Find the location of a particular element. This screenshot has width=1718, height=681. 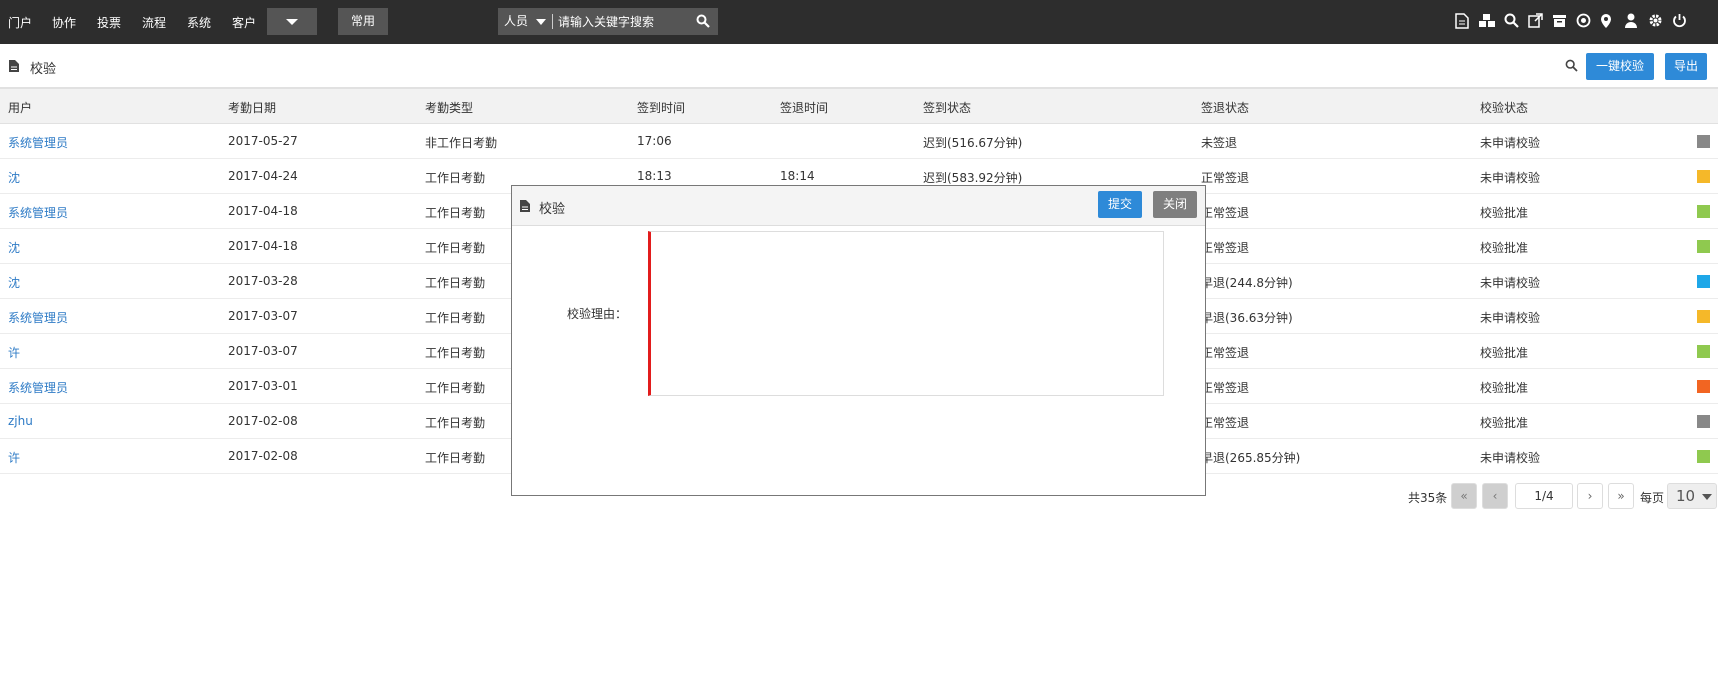

per-page-label: 每页 is located at coordinates (1652, 498).